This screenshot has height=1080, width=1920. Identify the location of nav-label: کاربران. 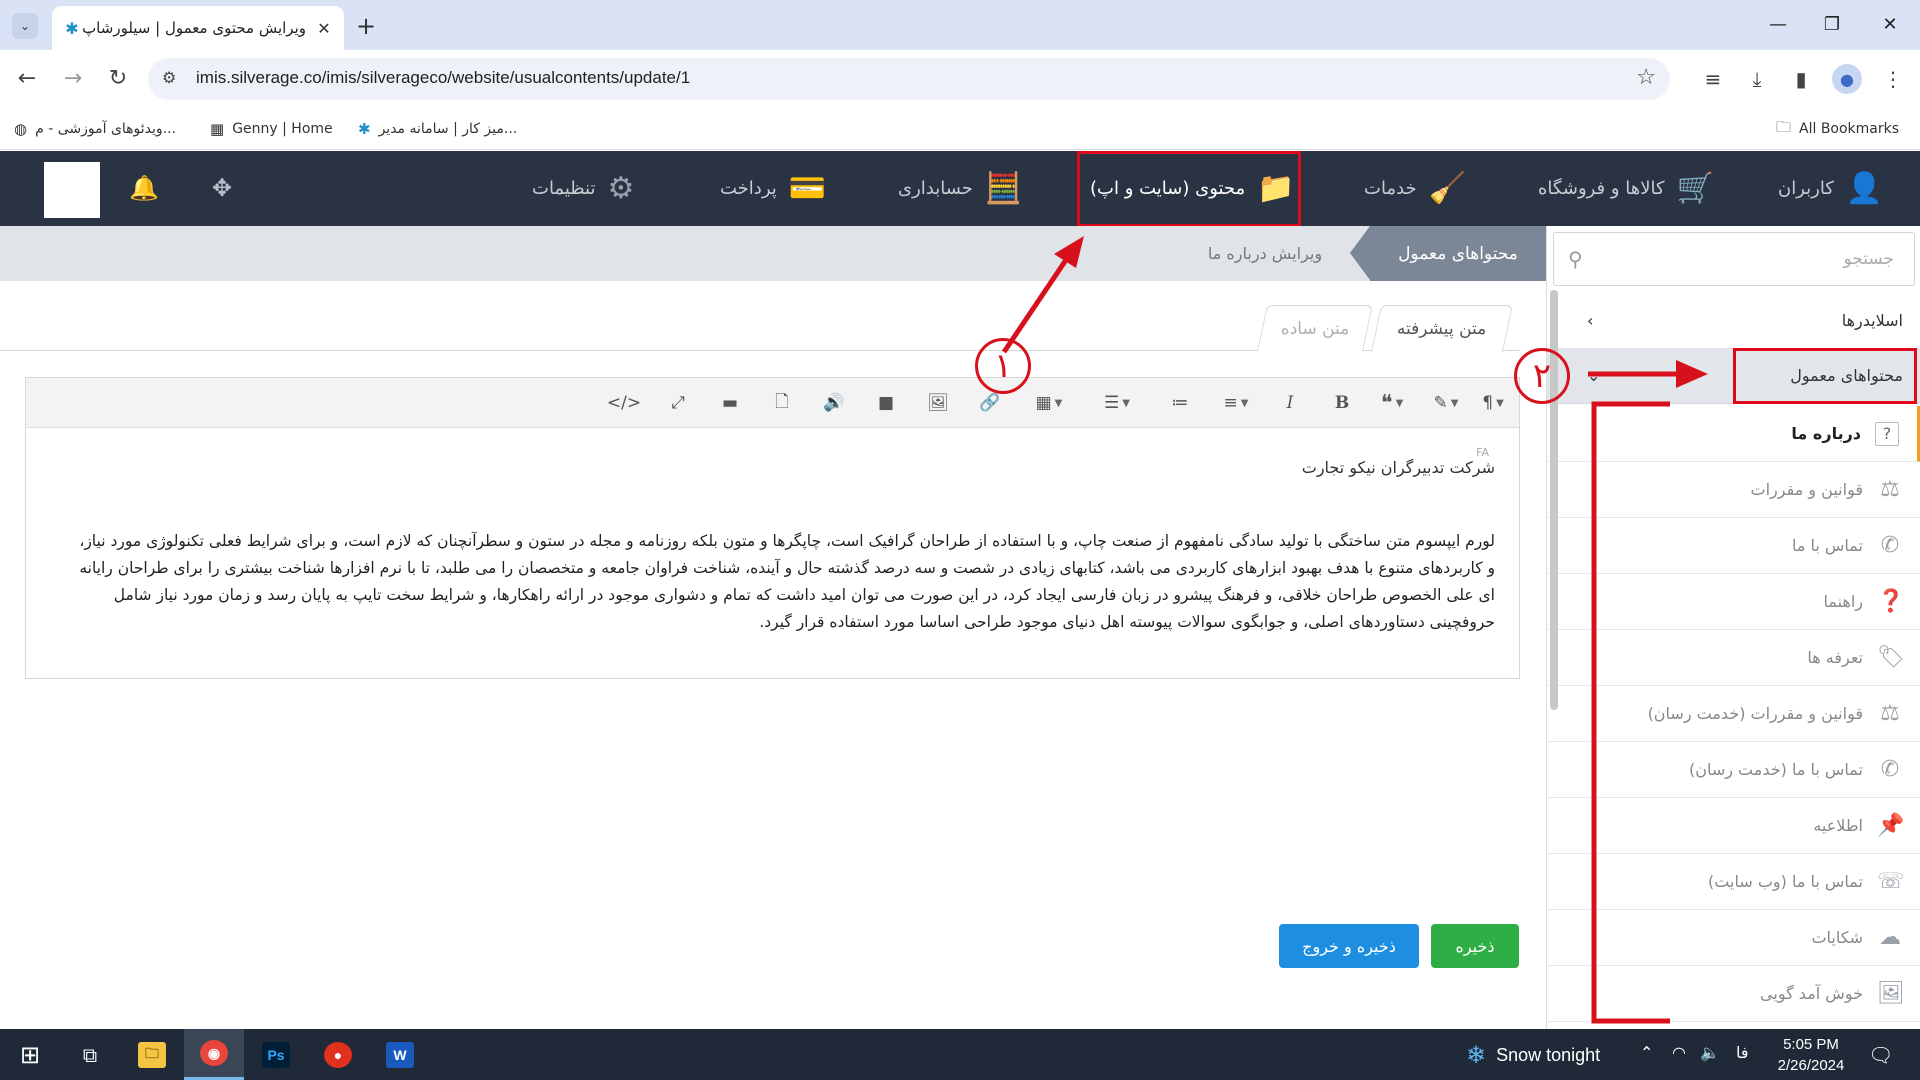
(1806, 188).